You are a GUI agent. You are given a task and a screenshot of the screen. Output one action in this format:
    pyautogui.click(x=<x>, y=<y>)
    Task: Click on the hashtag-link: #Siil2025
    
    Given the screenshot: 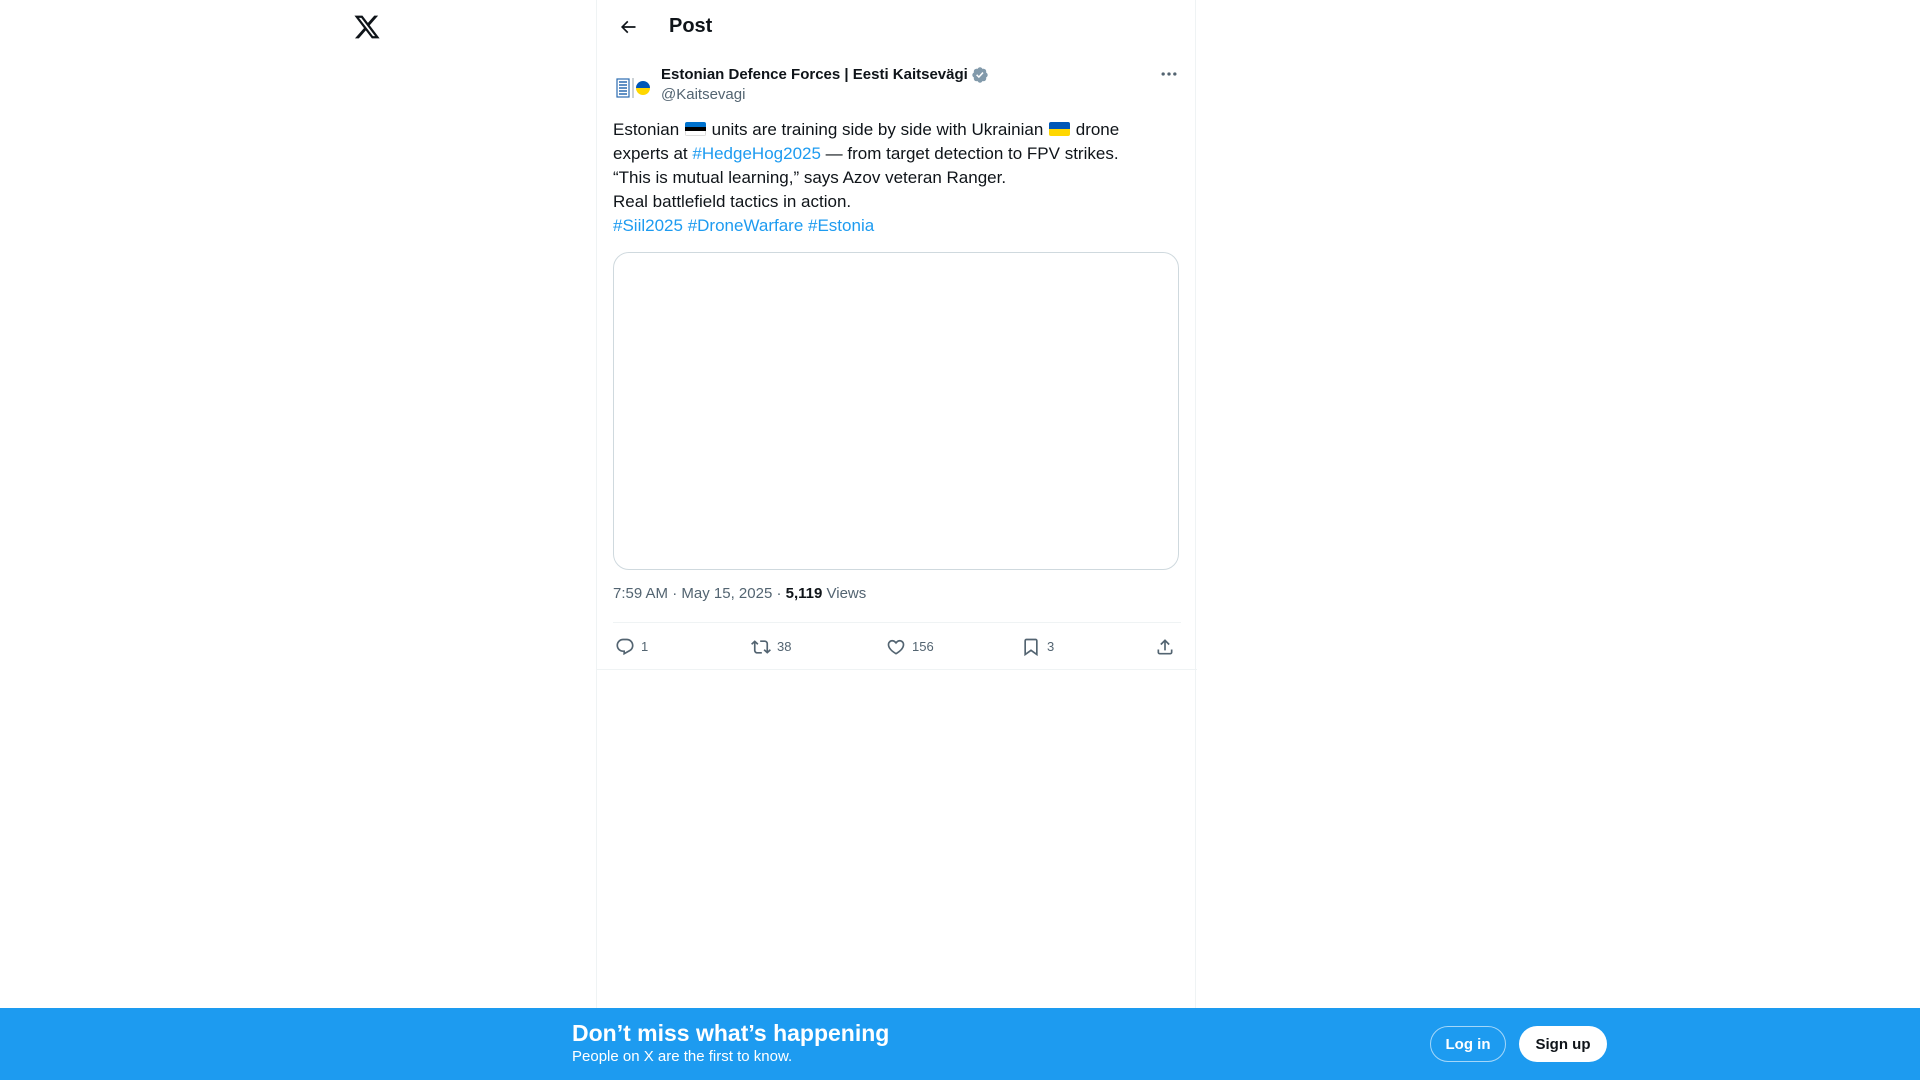 What is the action you would take?
    pyautogui.click(x=648, y=225)
    